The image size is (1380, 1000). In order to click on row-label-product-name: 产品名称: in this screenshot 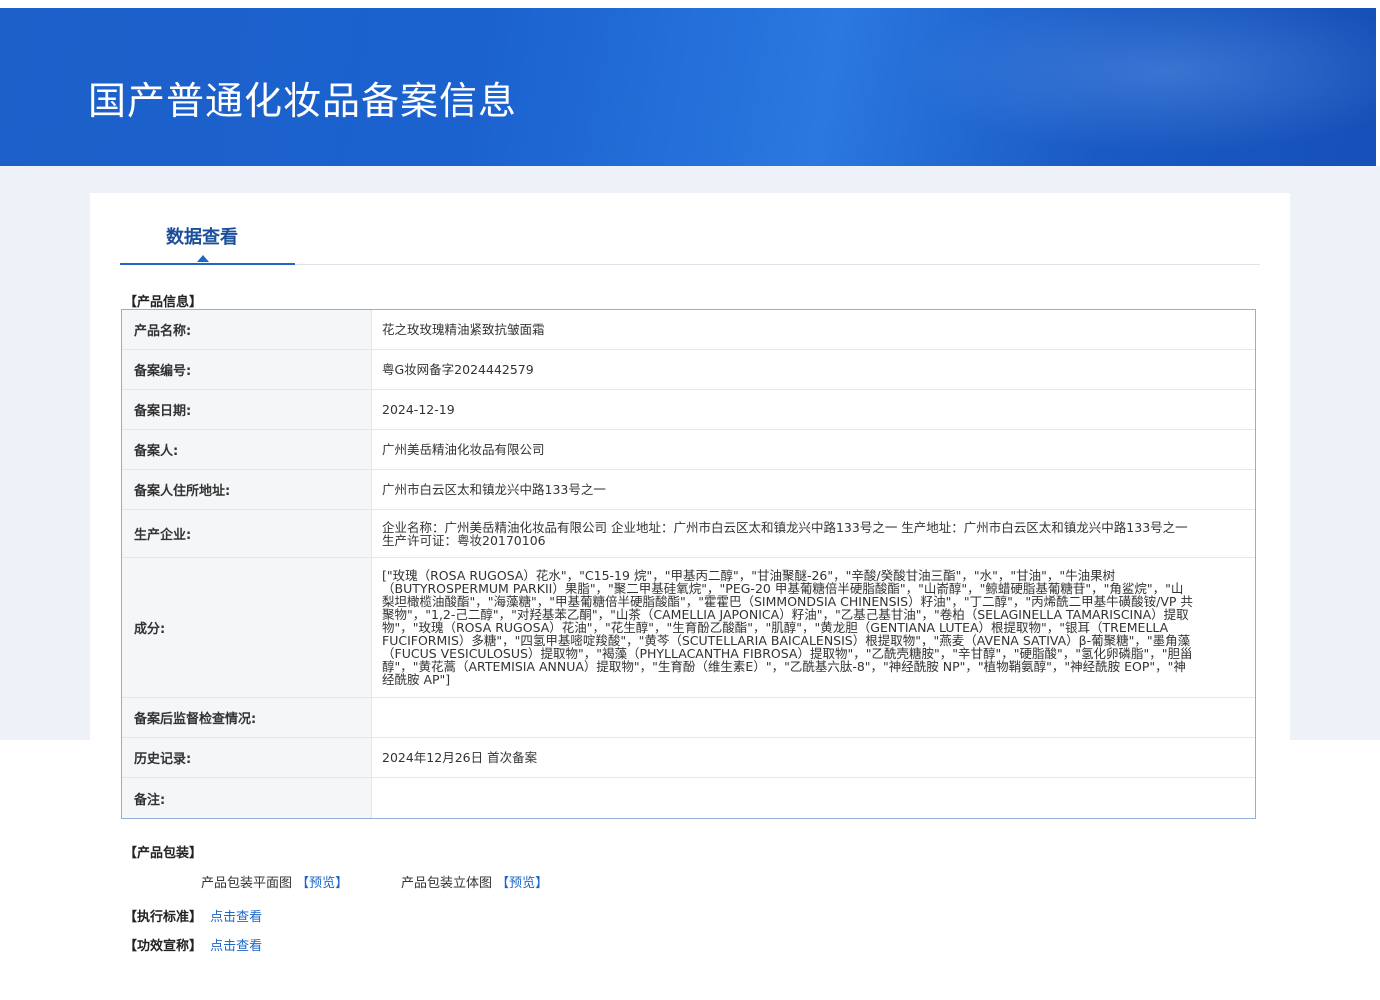, I will do `click(247, 329)`.